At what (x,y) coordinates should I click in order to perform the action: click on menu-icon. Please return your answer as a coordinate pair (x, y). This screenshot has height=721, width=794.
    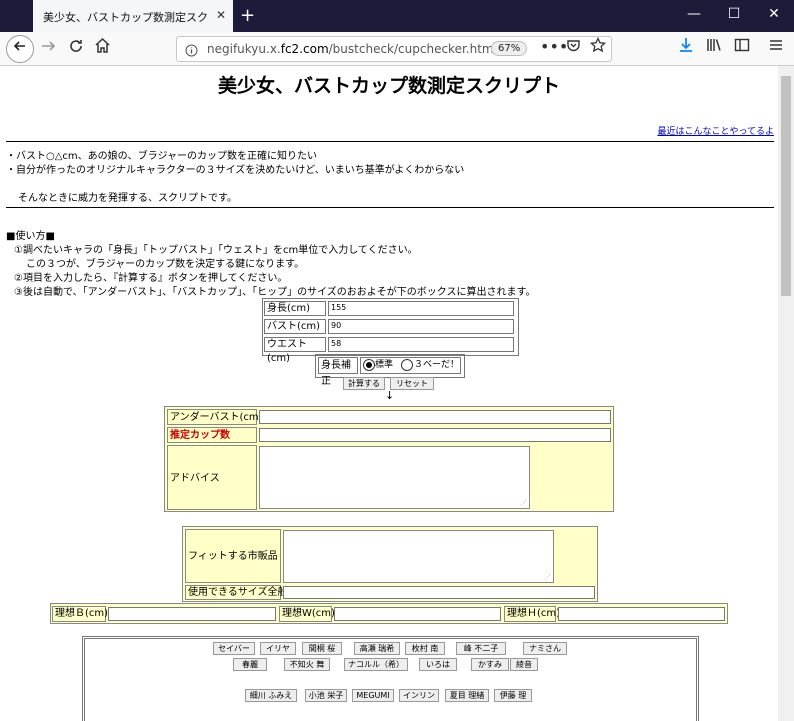
    Looking at the image, I should click on (776, 47).